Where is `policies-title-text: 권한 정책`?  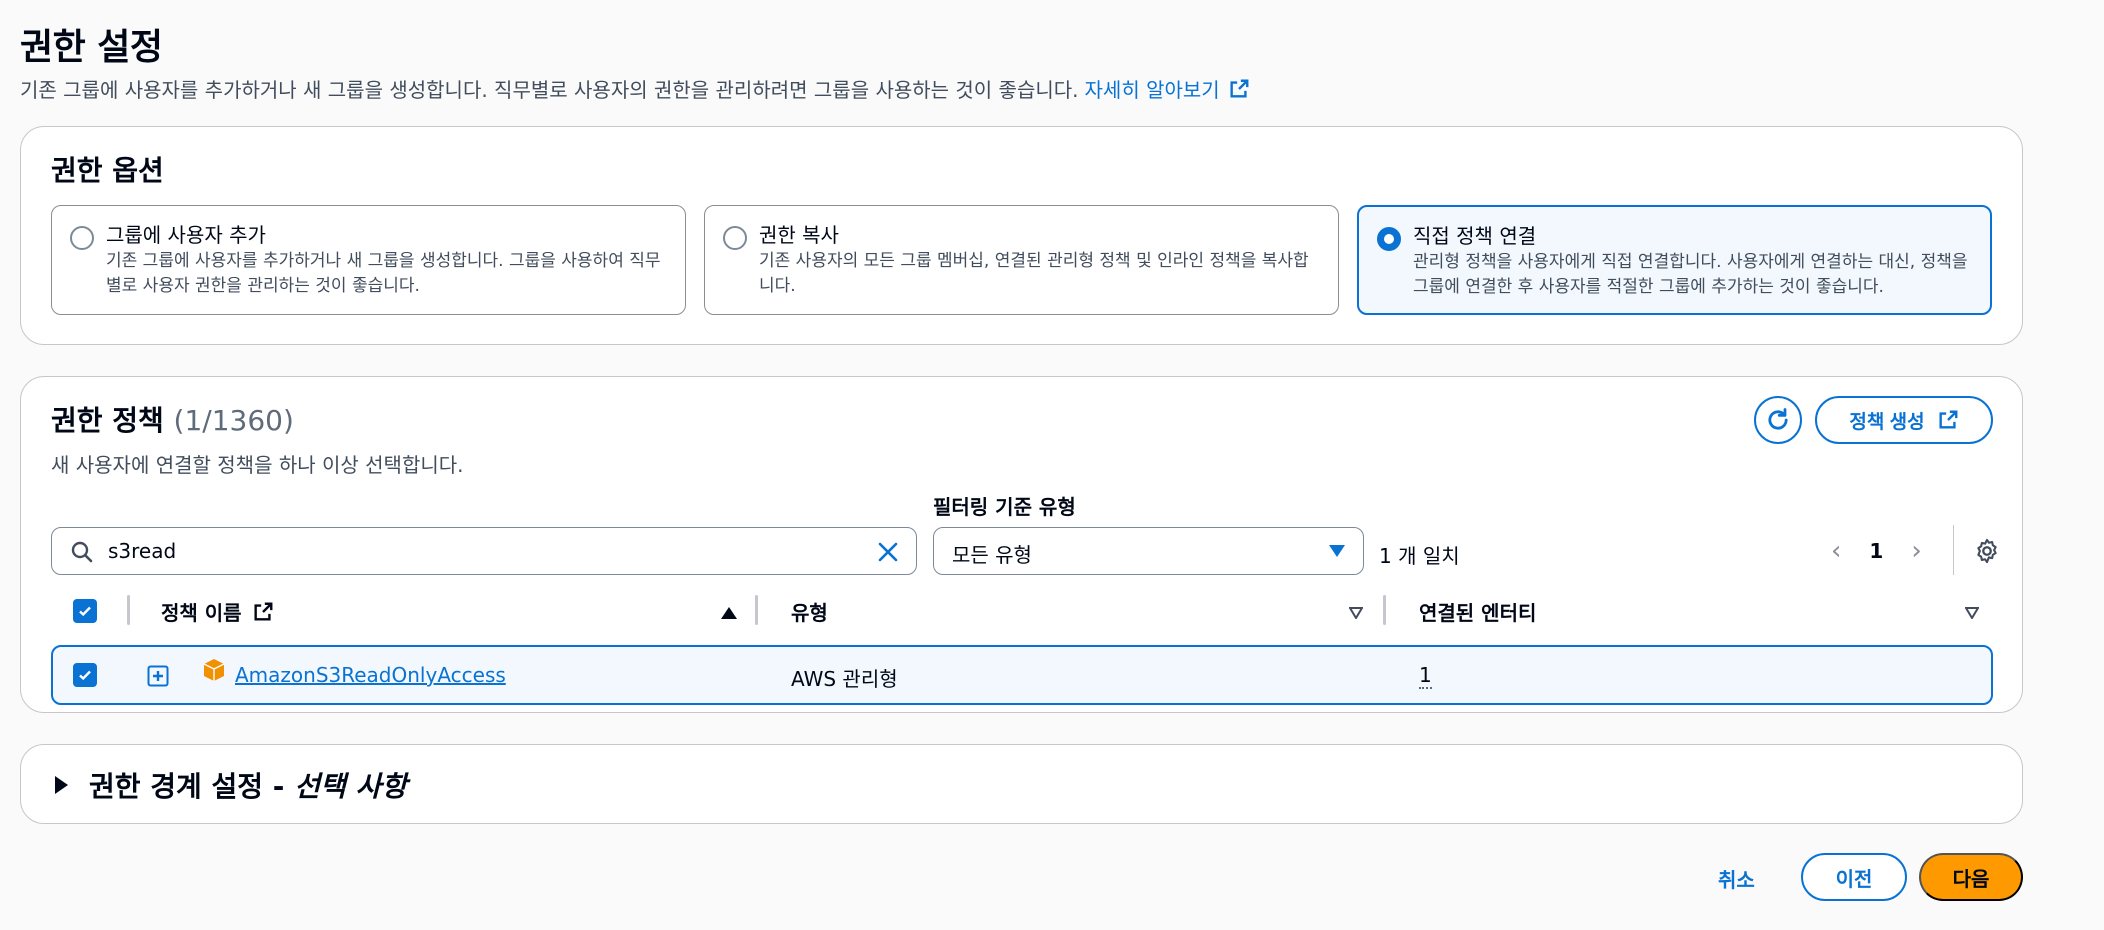 policies-title-text: 권한 정책 is located at coordinates (107, 420).